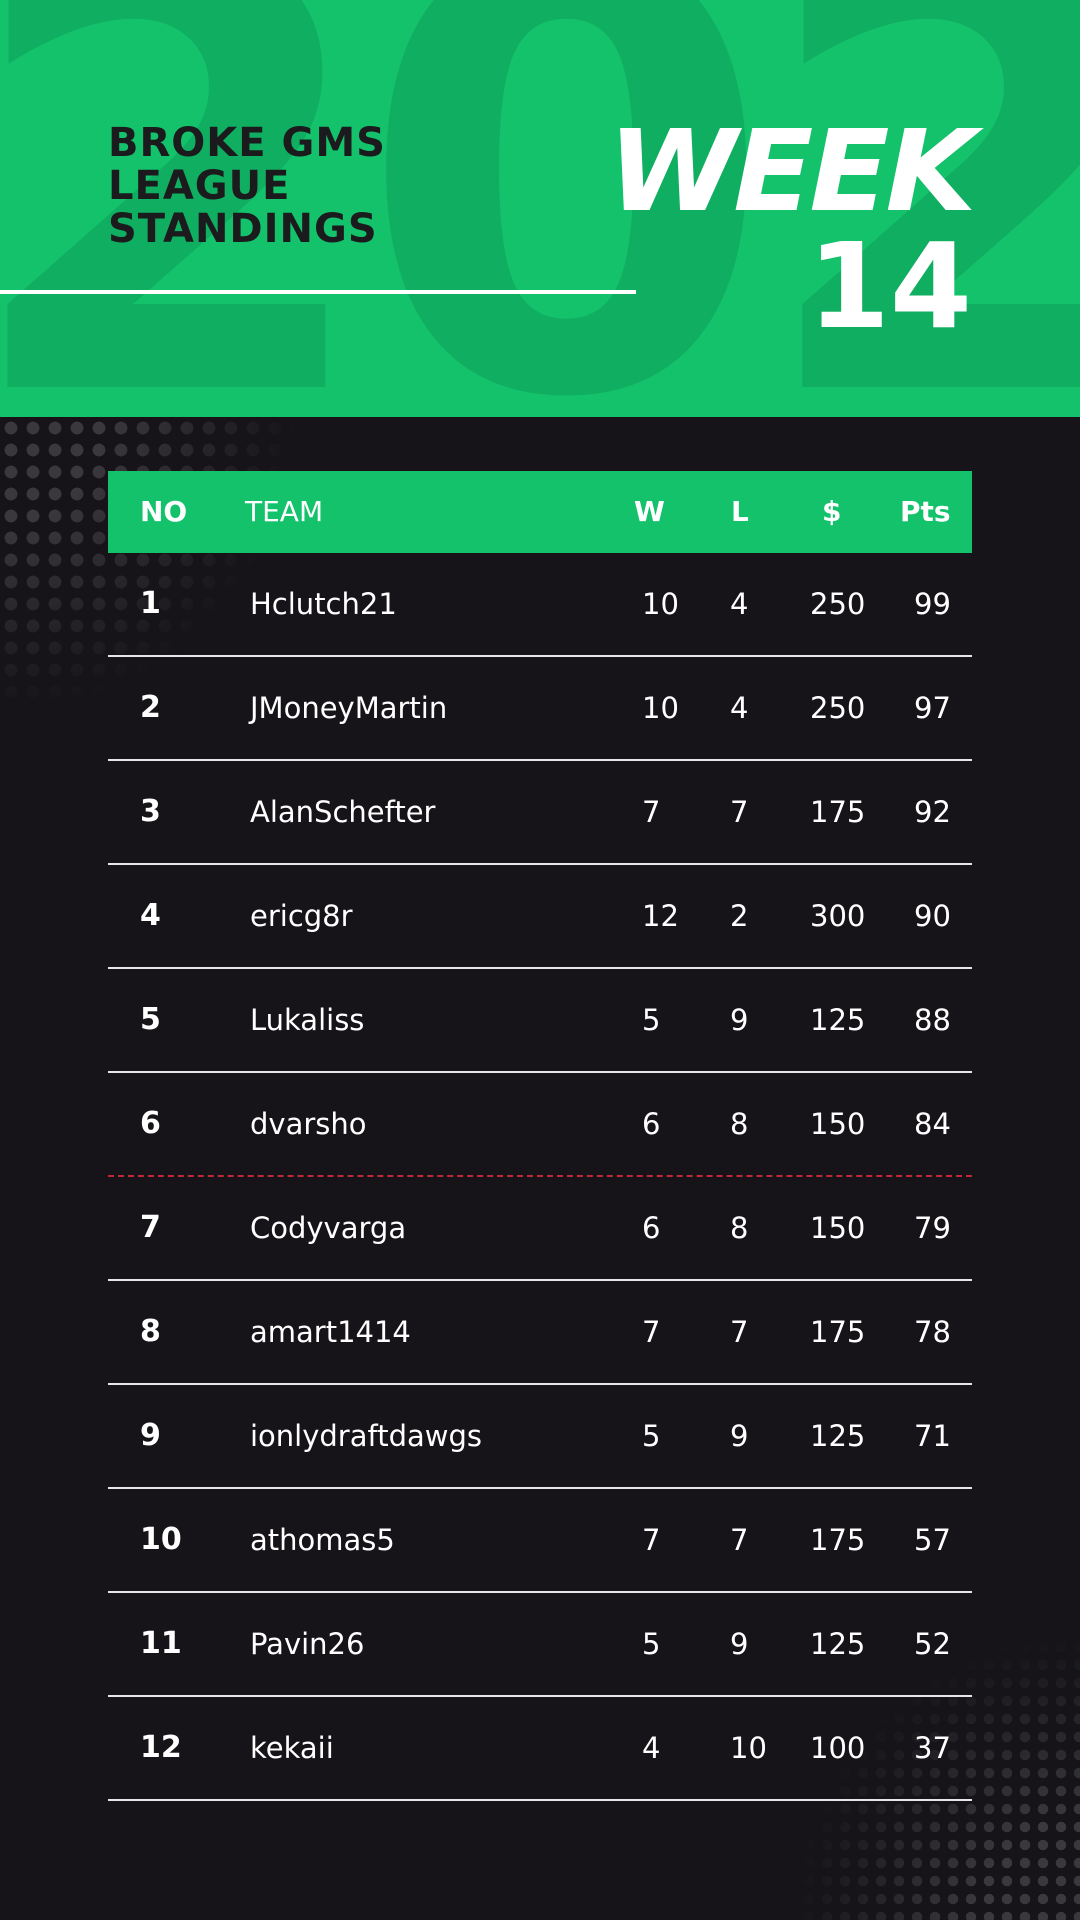  I want to click on team-name-cell: Codyvarga, so click(328, 1228).